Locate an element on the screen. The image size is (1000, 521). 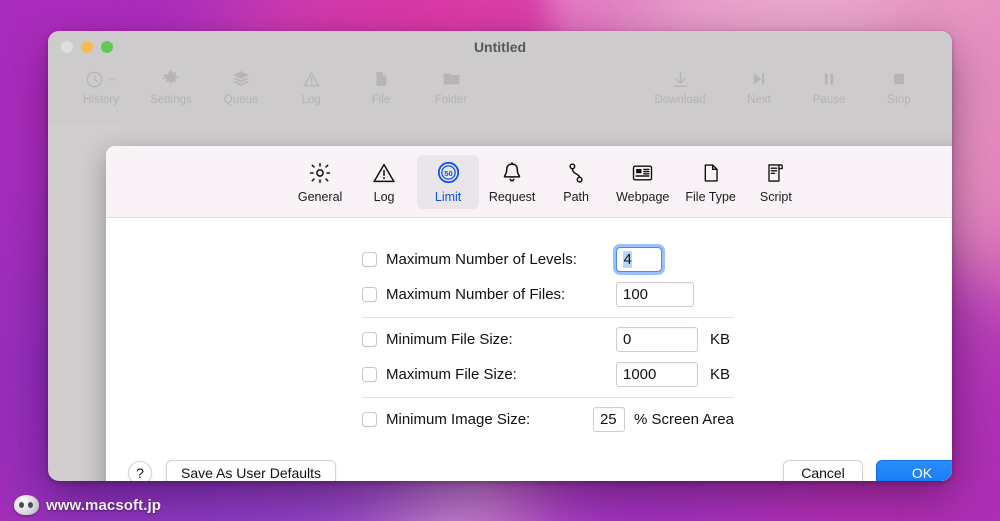
toolbar-item-history: History is located at coordinates (101, 85).